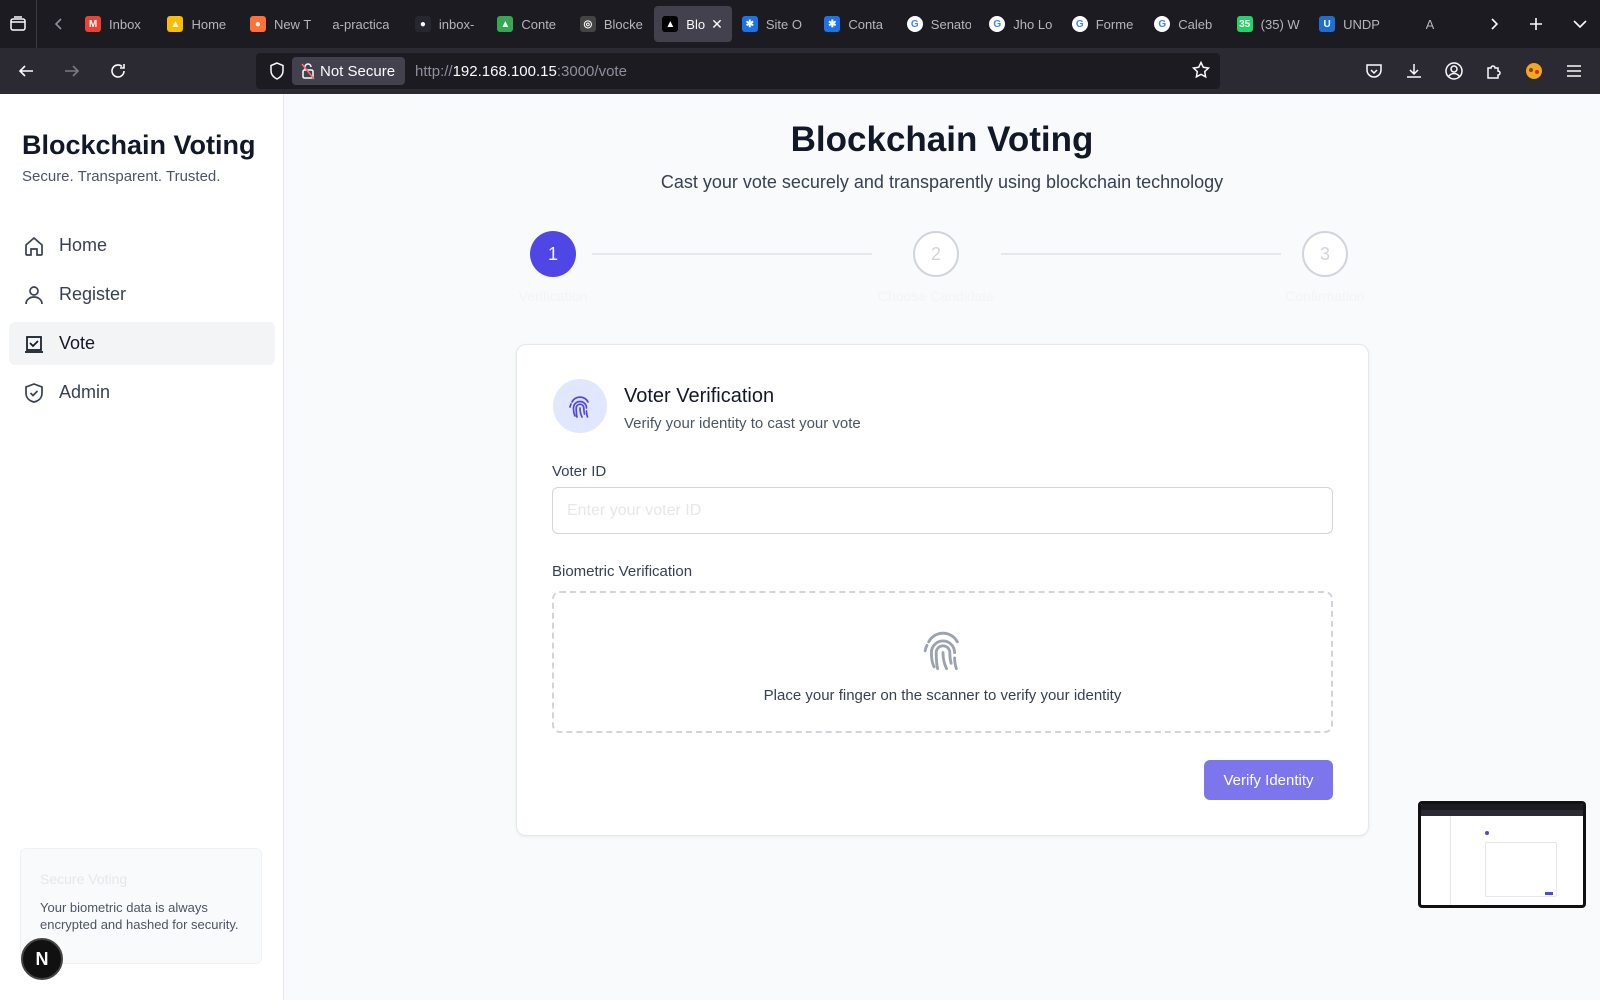 Image resolution: width=1600 pixels, height=1000 pixels. What do you see at coordinates (456, 24) in the screenshot?
I see `tab-title: inbox-` at bounding box center [456, 24].